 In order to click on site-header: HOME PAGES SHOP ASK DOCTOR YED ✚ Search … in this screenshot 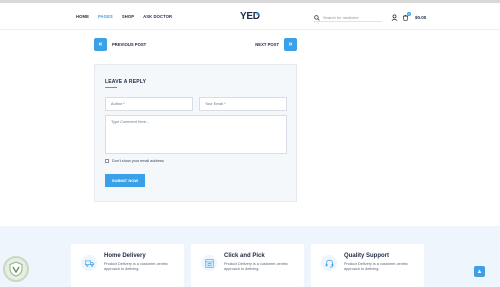, I will do `click(250, 16)`.